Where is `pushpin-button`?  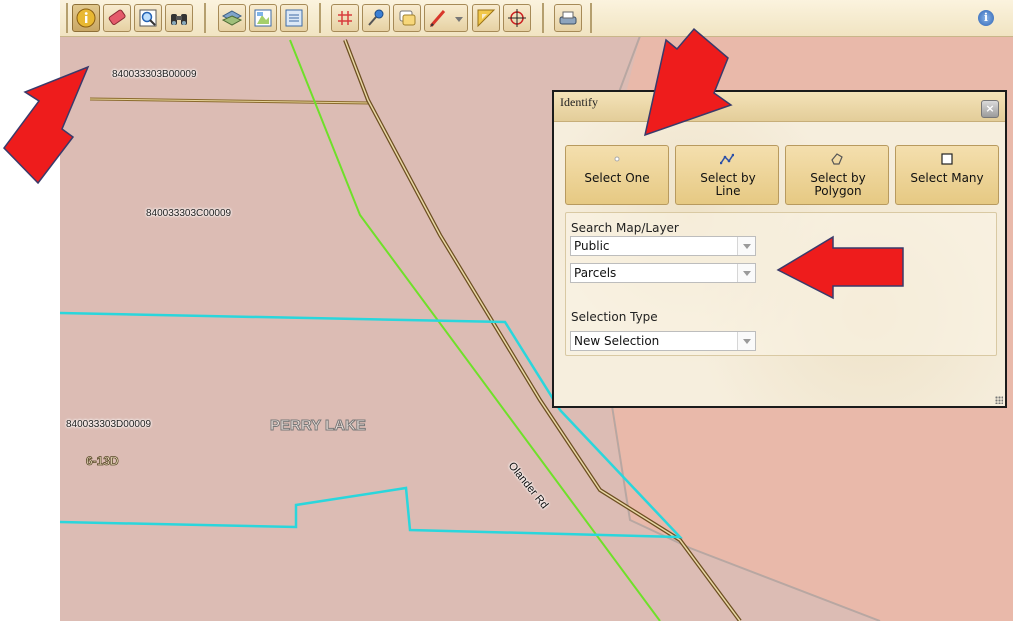
pushpin-button is located at coordinates (376, 18).